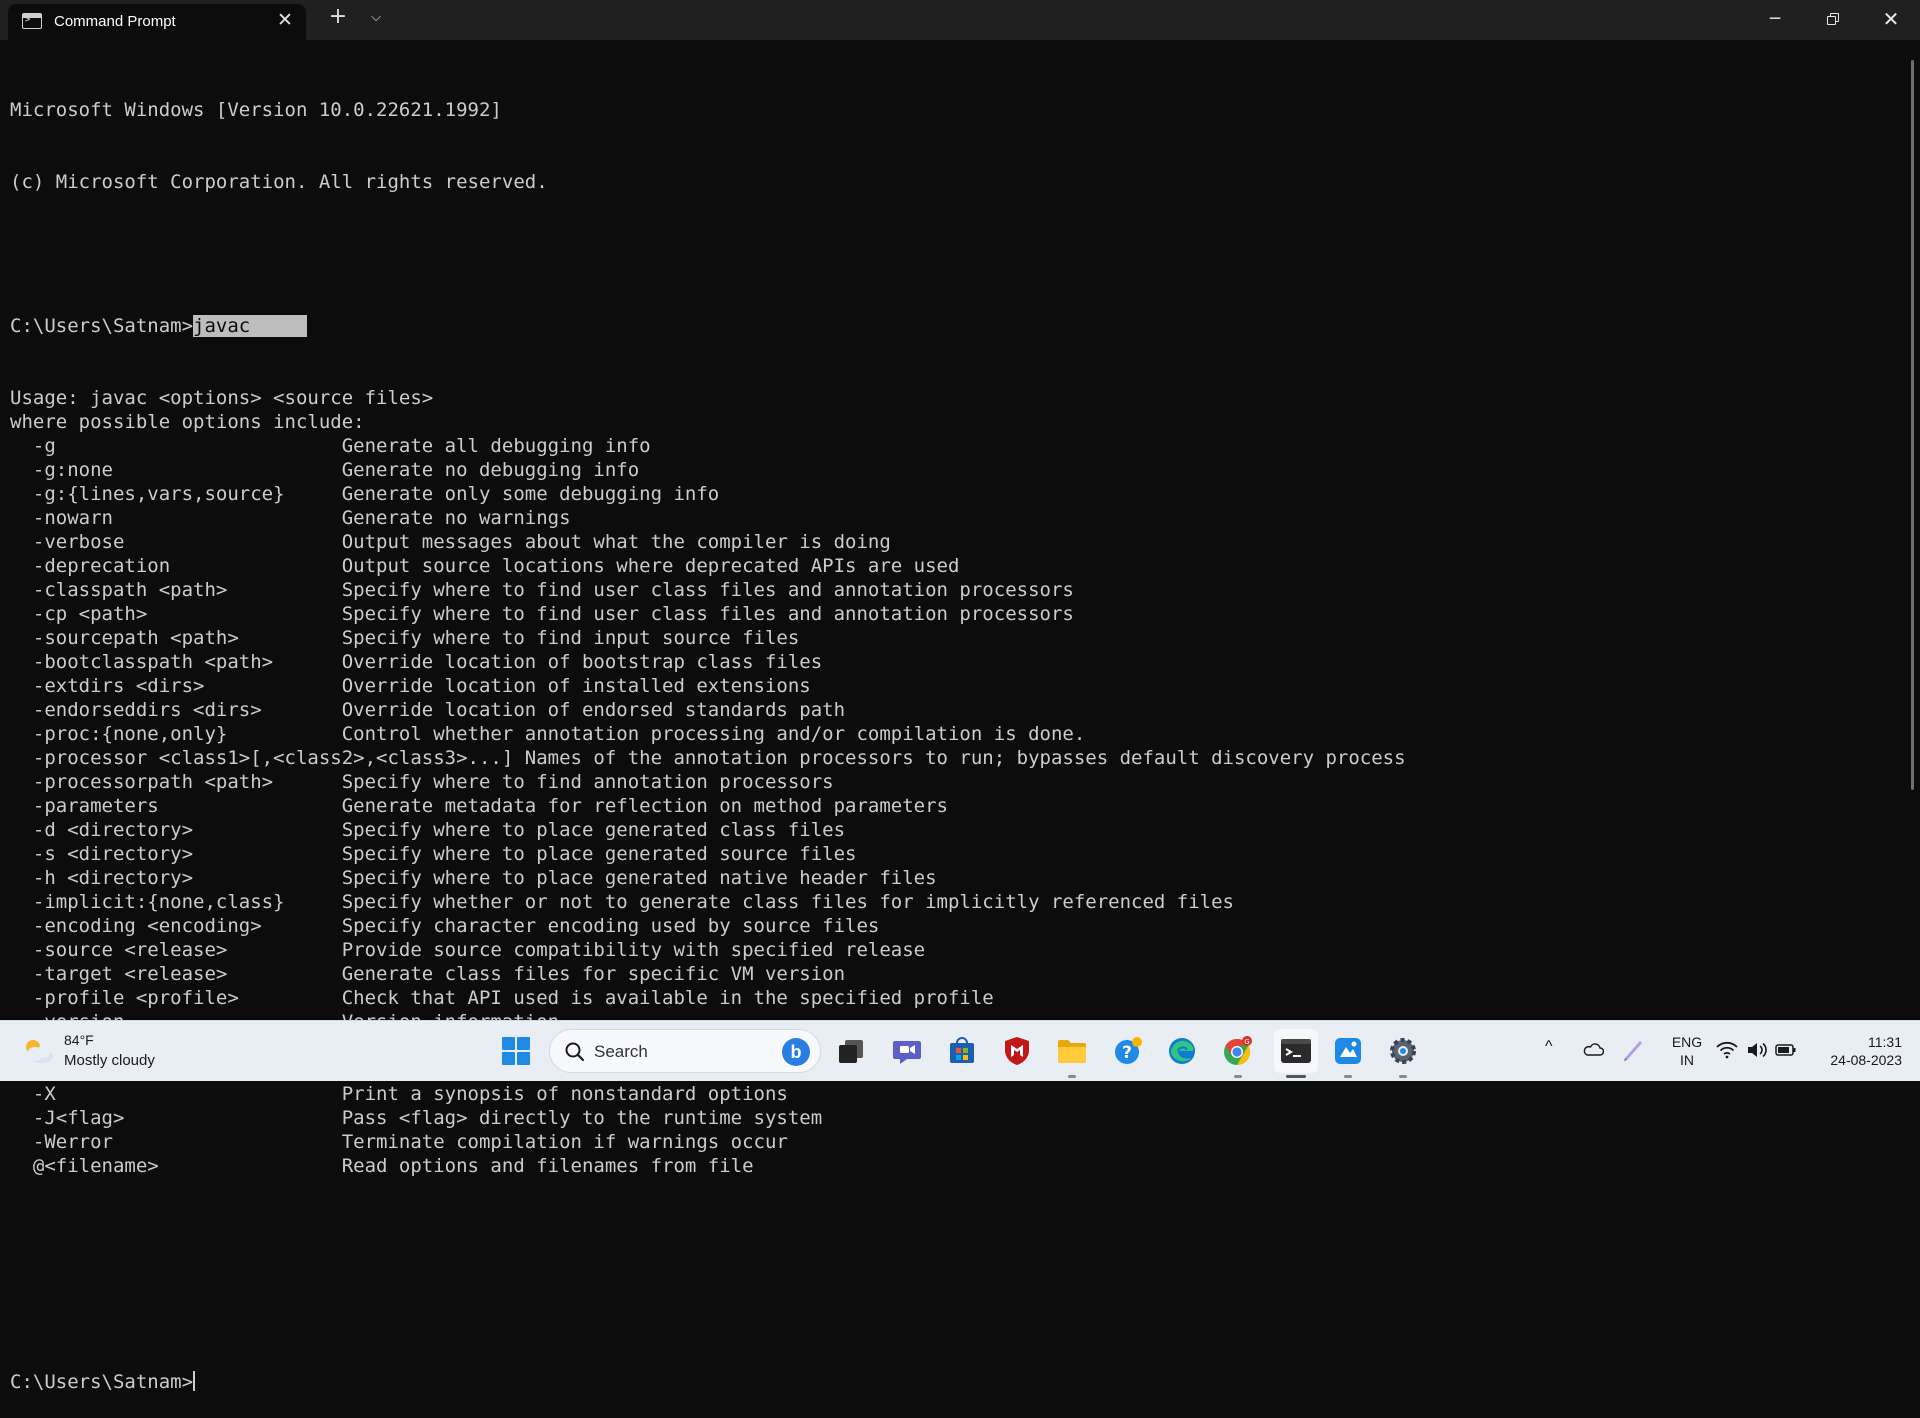 The width and height of the screenshot is (1920, 1418). I want to click on microsoft-store-button, so click(962, 1051).